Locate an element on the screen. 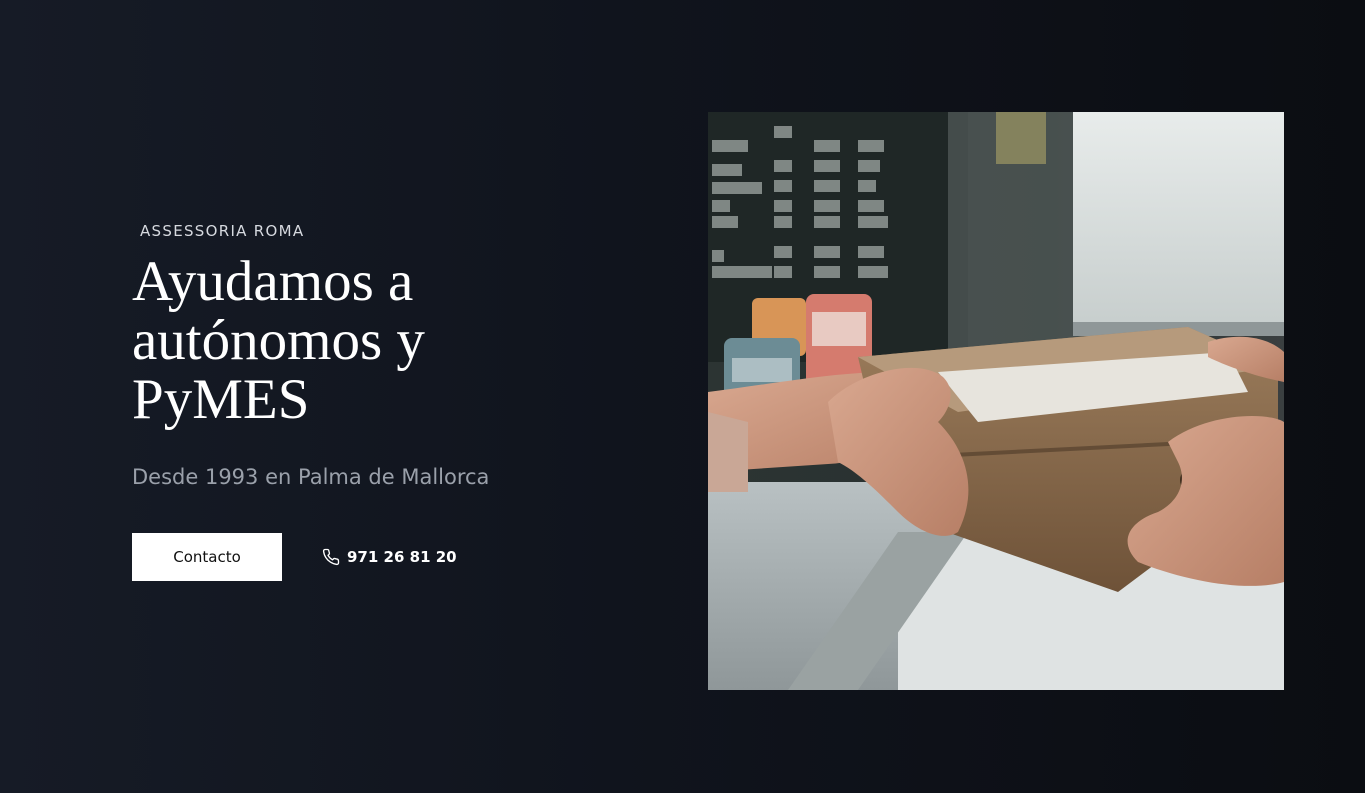  hero-actions: Contacto 971 26 81 20 is located at coordinates (392, 557).